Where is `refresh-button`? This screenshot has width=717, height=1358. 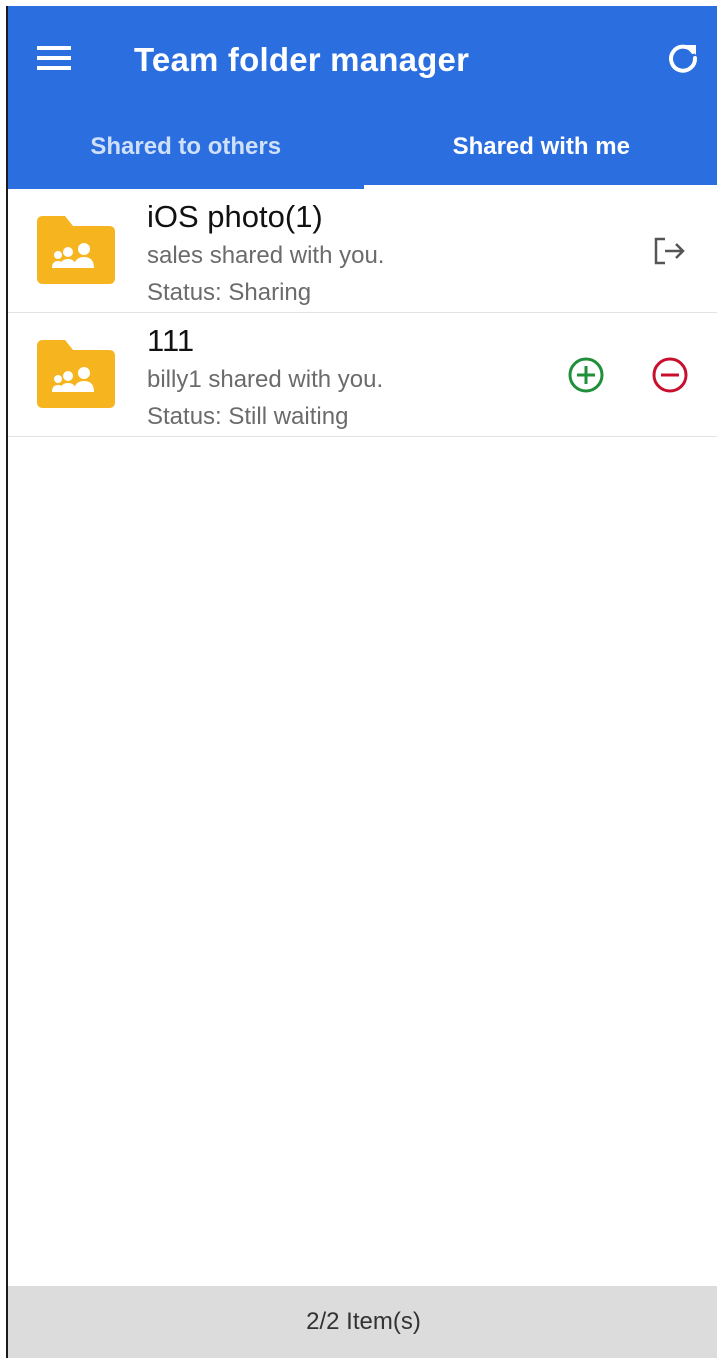 refresh-button is located at coordinates (683, 58).